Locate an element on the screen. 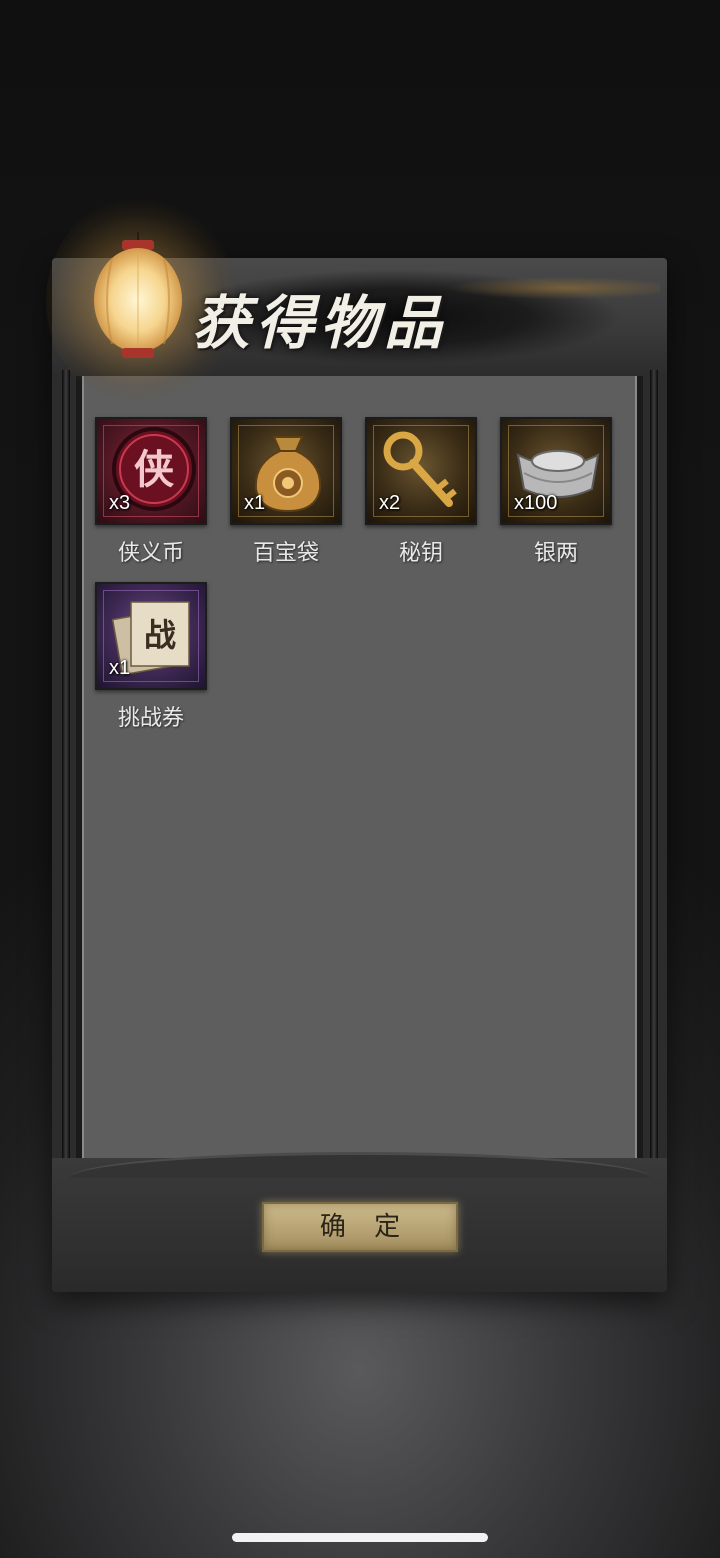  right-rail is located at coordinates (654, 770).